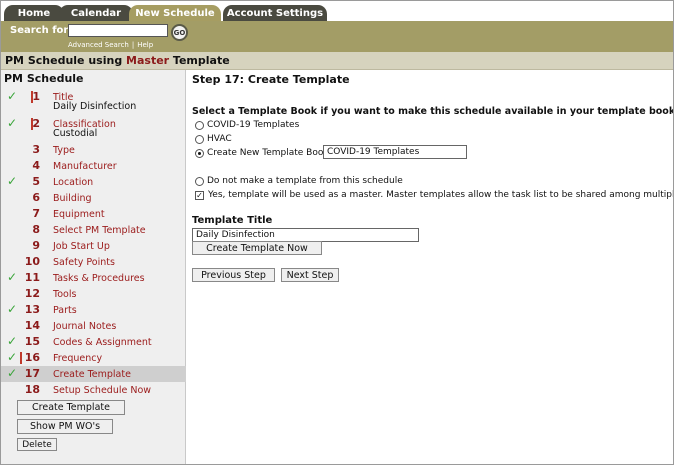  I want to click on sidebar-step-create-template: ✓ 17 Create Template, so click(93, 374).